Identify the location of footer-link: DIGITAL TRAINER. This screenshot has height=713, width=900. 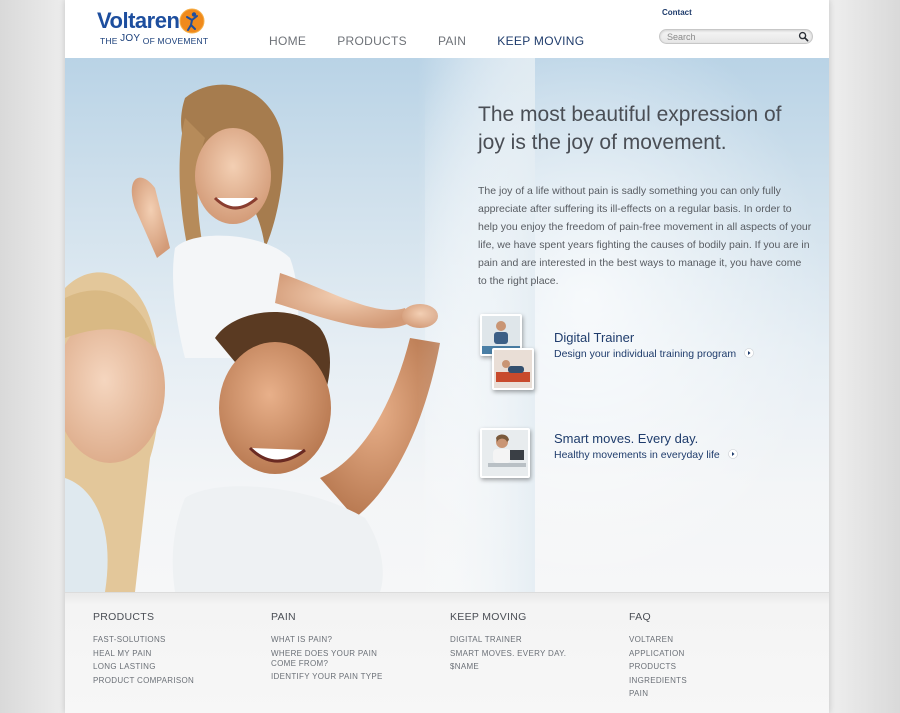
(516, 640).